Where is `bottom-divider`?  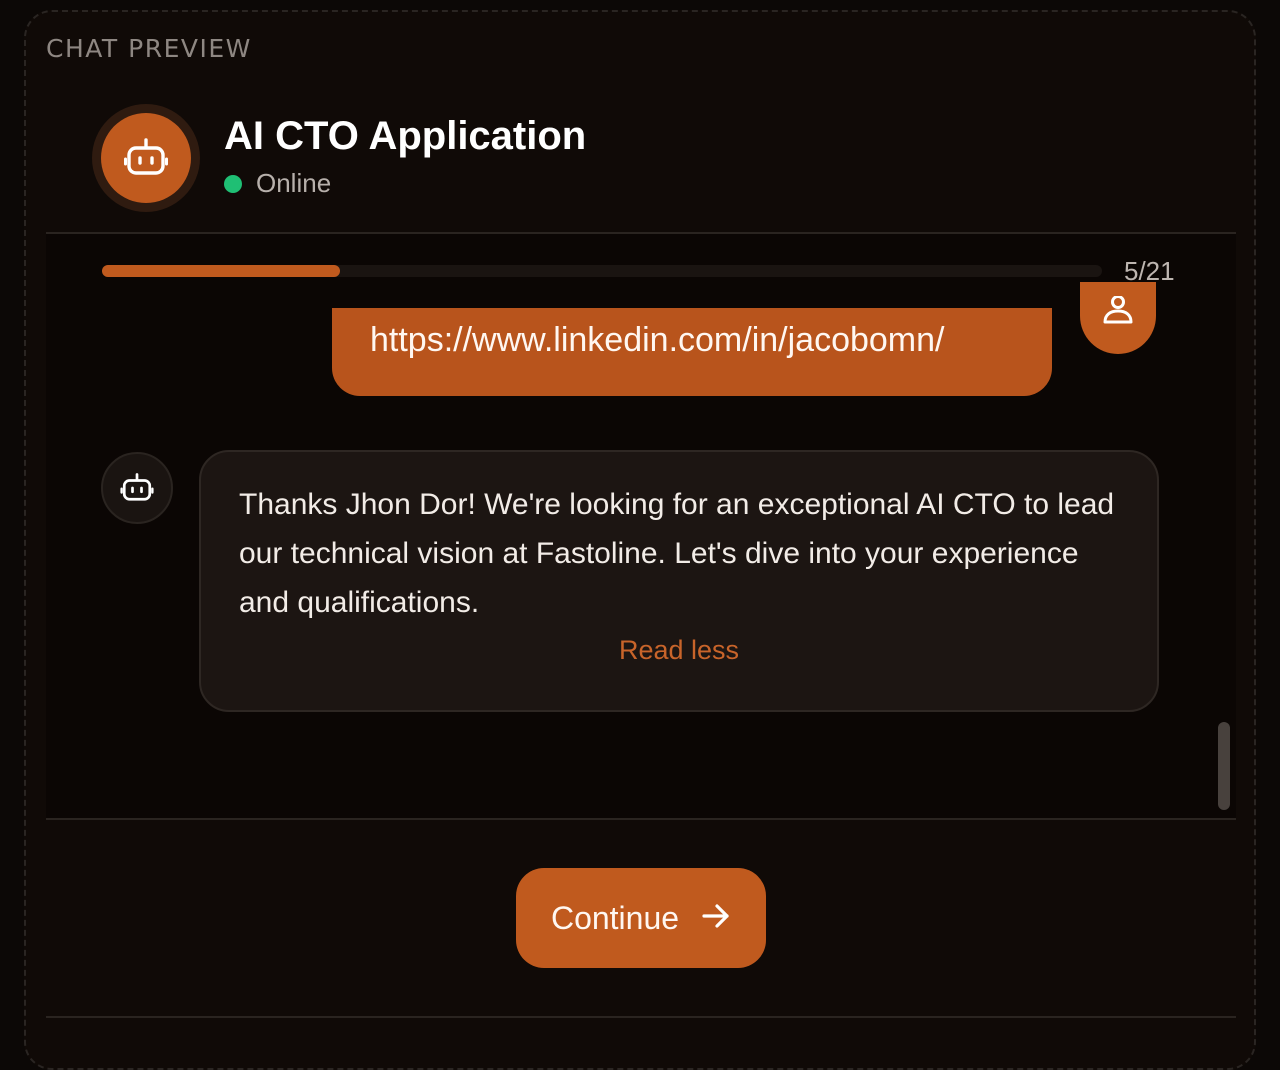 bottom-divider is located at coordinates (641, 1017).